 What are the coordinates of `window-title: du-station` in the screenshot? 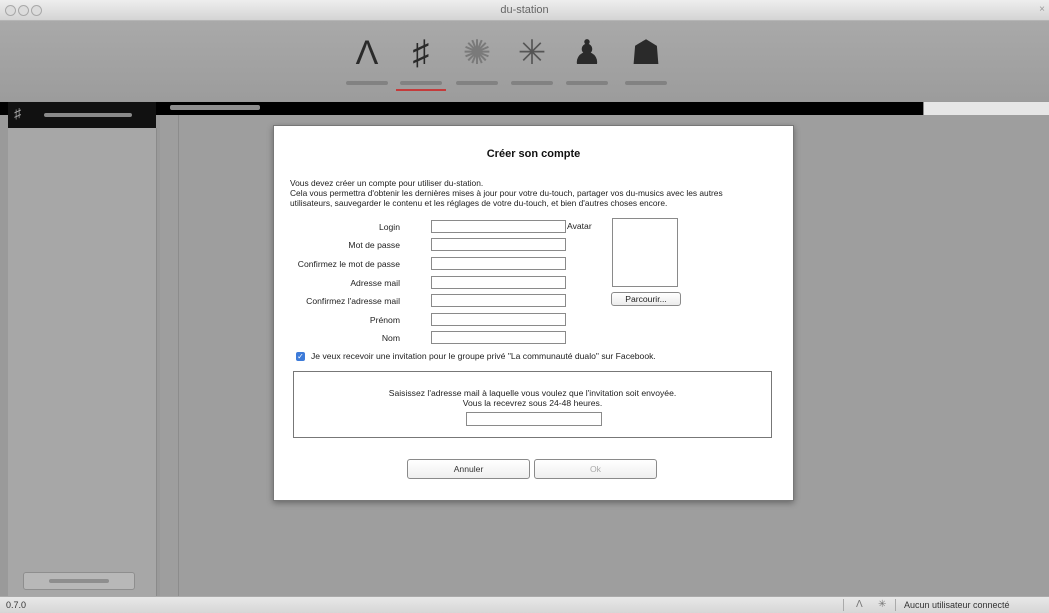 It's located at (524, 10).